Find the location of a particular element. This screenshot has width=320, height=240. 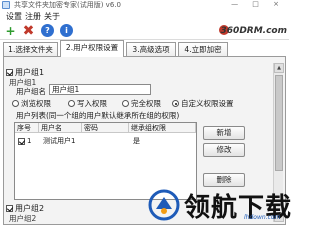

radio-full-permission: 完全权限 is located at coordinates (141, 103).